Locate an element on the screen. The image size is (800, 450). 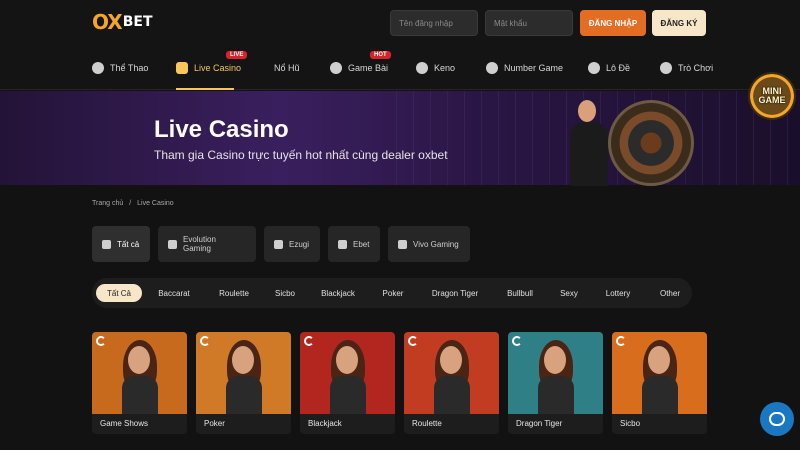
mini-game-button: MINI GAME is located at coordinates (772, 96).